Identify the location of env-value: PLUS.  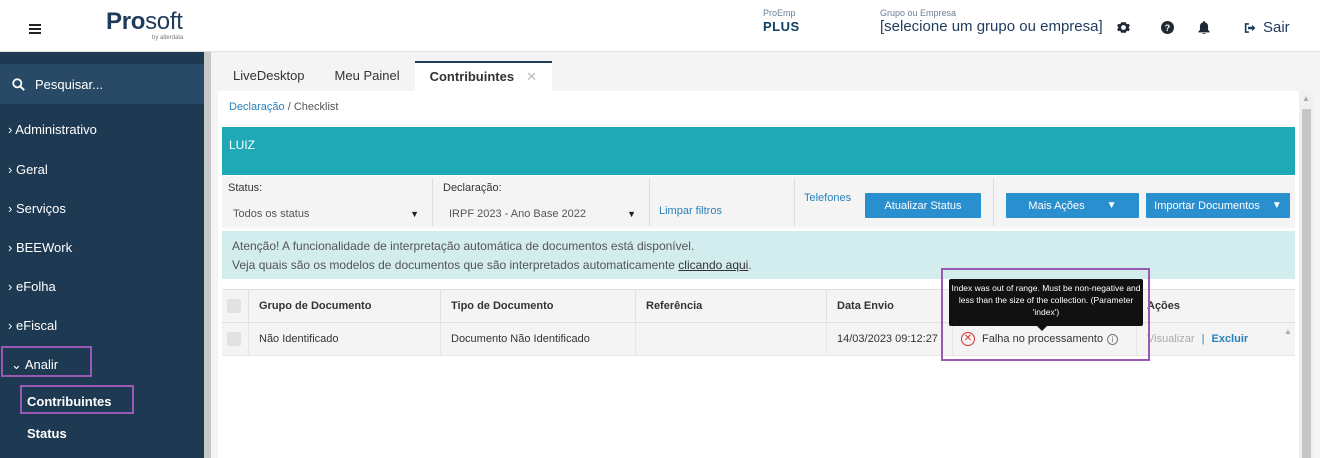
(781, 26).